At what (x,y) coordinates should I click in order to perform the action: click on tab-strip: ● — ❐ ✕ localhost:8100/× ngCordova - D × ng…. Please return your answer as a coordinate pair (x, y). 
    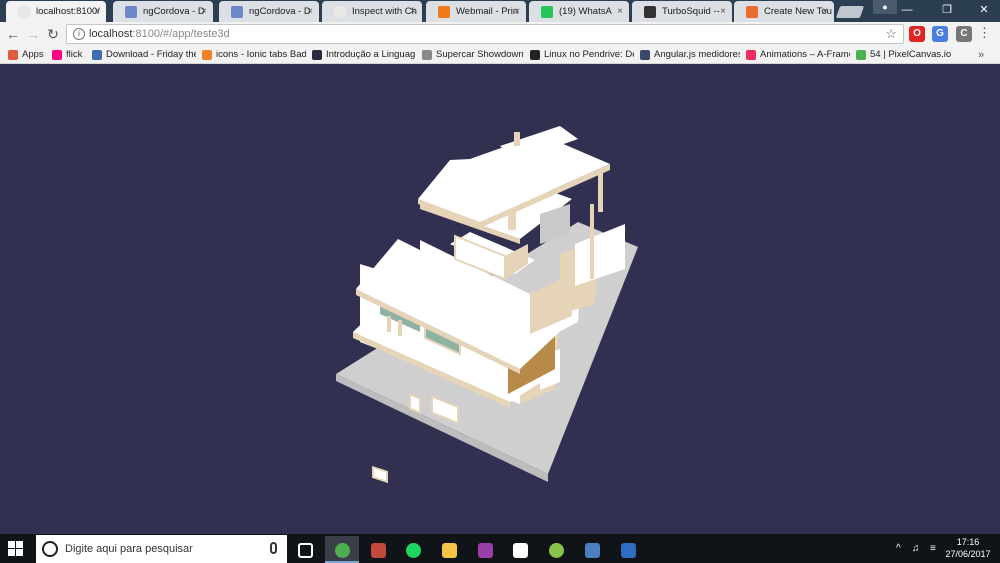
    Looking at the image, I should click on (500, 11).